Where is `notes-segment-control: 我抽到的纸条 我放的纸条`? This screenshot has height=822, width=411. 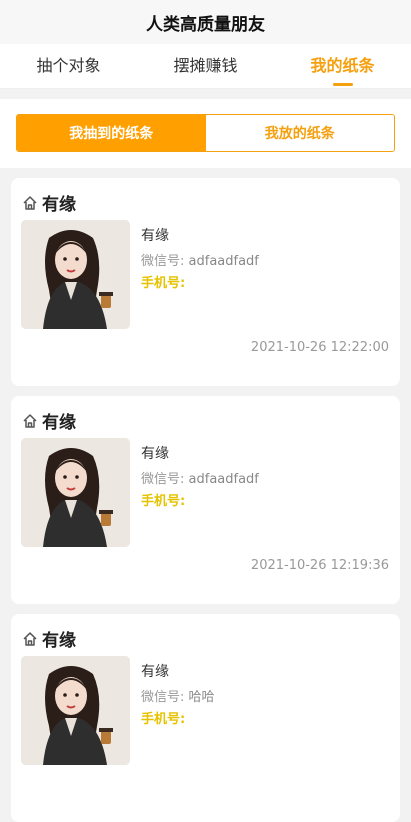 notes-segment-control: 我抽到的纸条 我放的纸条 is located at coordinates (205, 133).